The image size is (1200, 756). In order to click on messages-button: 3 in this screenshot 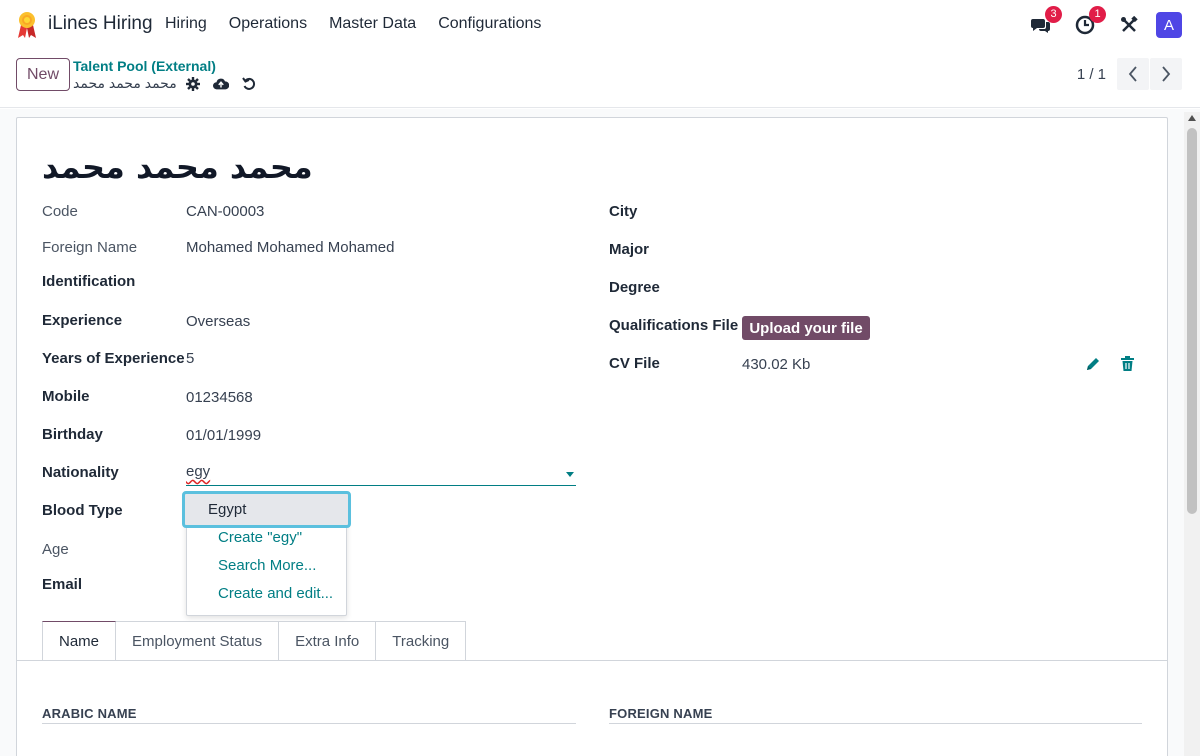, I will do `click(1046, 21)`.